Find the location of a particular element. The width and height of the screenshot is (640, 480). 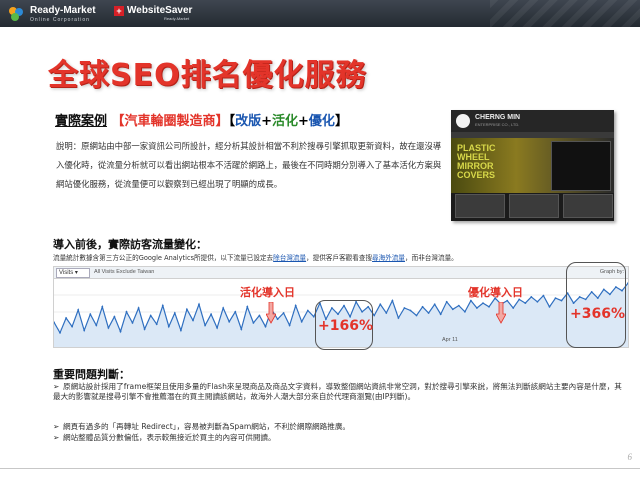

shot-thumbnails is located at coordinates (534, 206).